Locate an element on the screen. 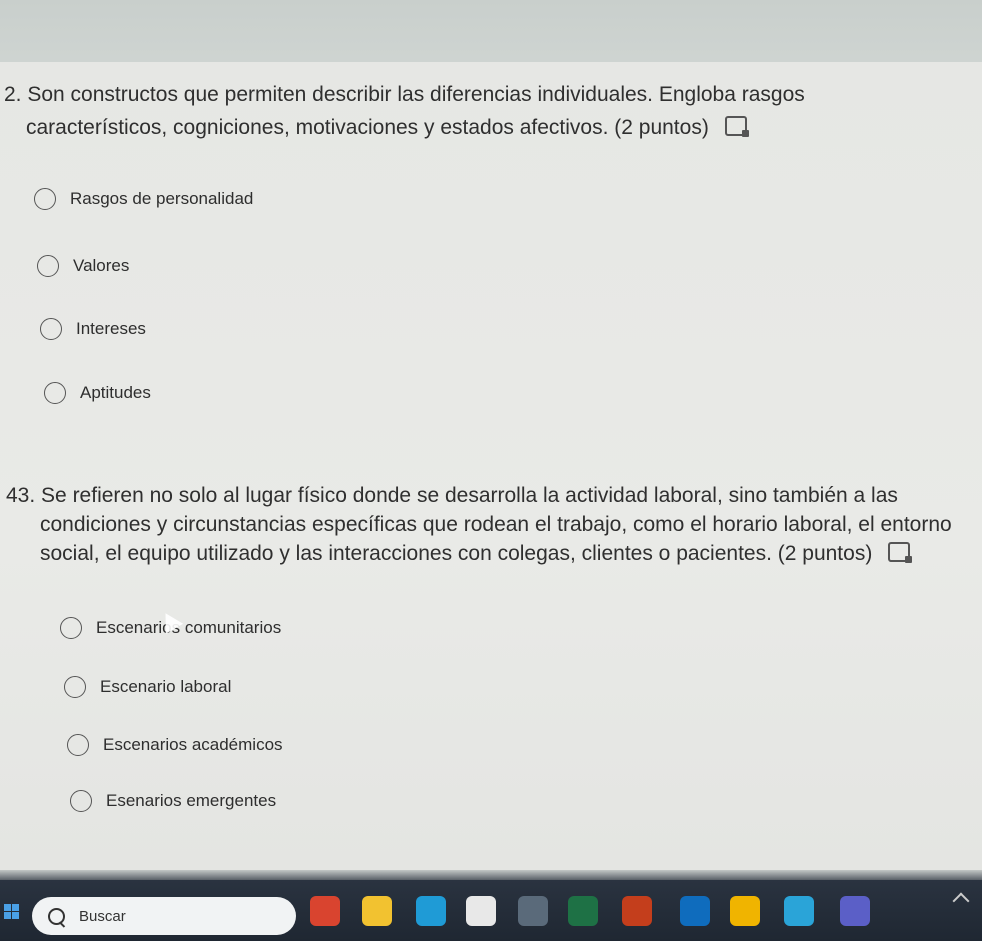 This screenshot has height=941, width=982. option-intereses: Intereses is located at coordinates (93, 329).